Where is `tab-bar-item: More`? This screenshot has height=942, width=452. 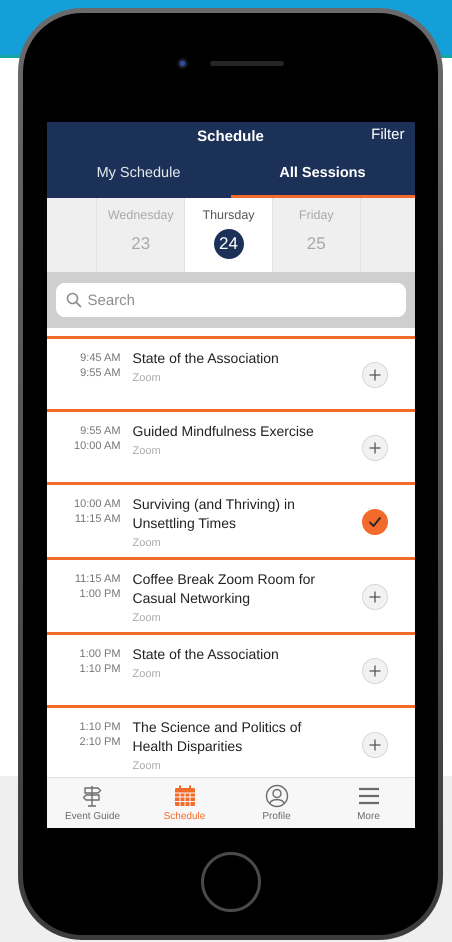 tab-bar-item: More is located at coordinates (368, 803).